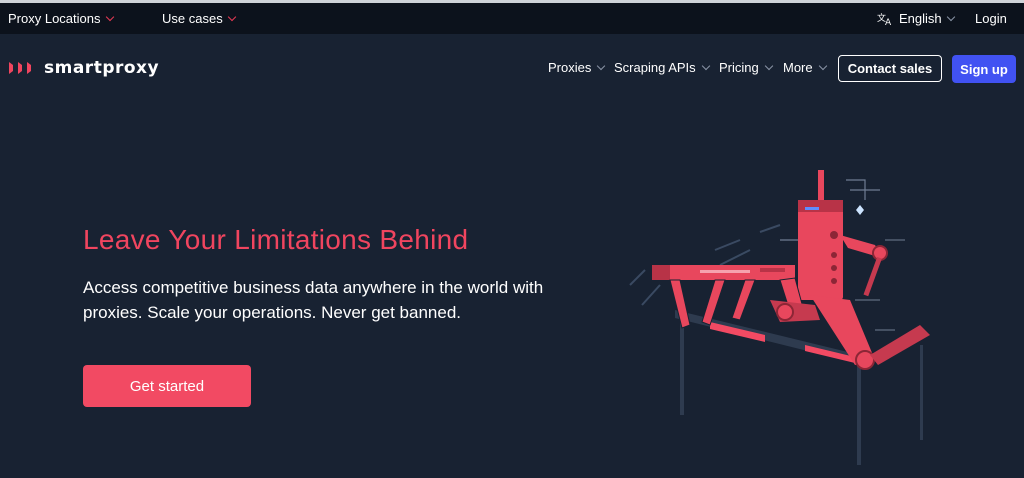 The height and width of the screenshot is (478, 1024). What do you see at coordinates (739, 67) in the screenshot?
I see `nav-item-label: Pricing` at bounding box center [739, 67].